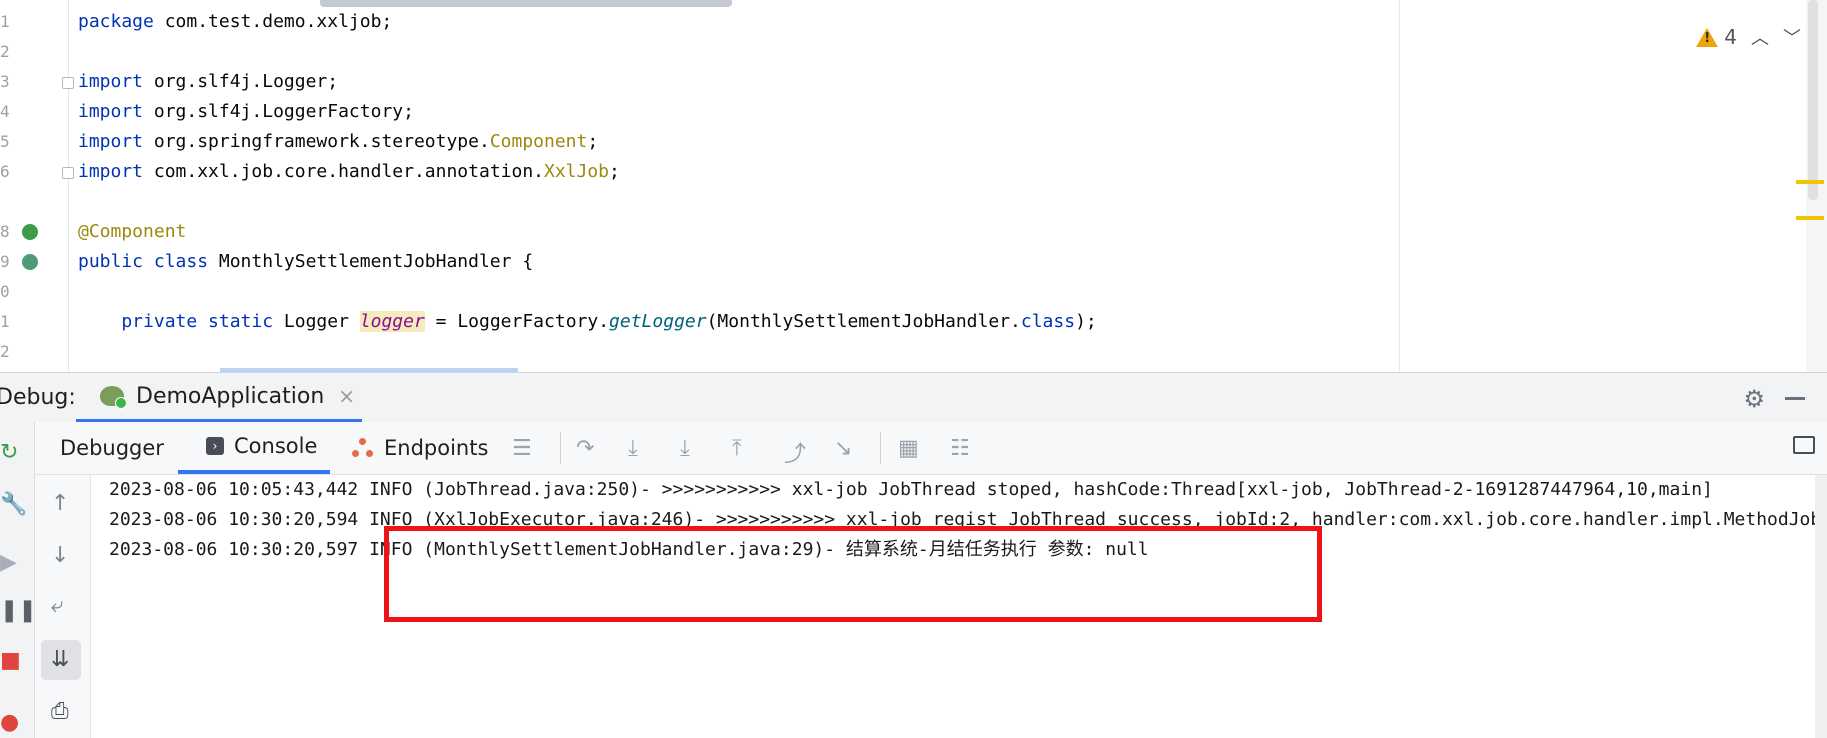 The height and width of the screenshot is (738, 1827). What do you see at coordinates (5, 141) in the screenshot?
I see `line-number: 5` at bounding box center [5, 141].